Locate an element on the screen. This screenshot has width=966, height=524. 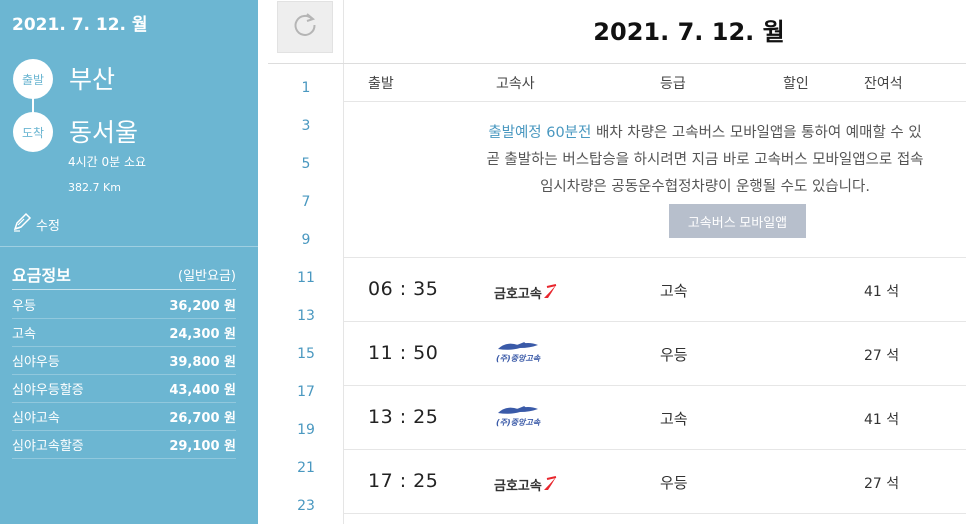
fare-price: 36,200 원 is located at coordinates (202, 306).